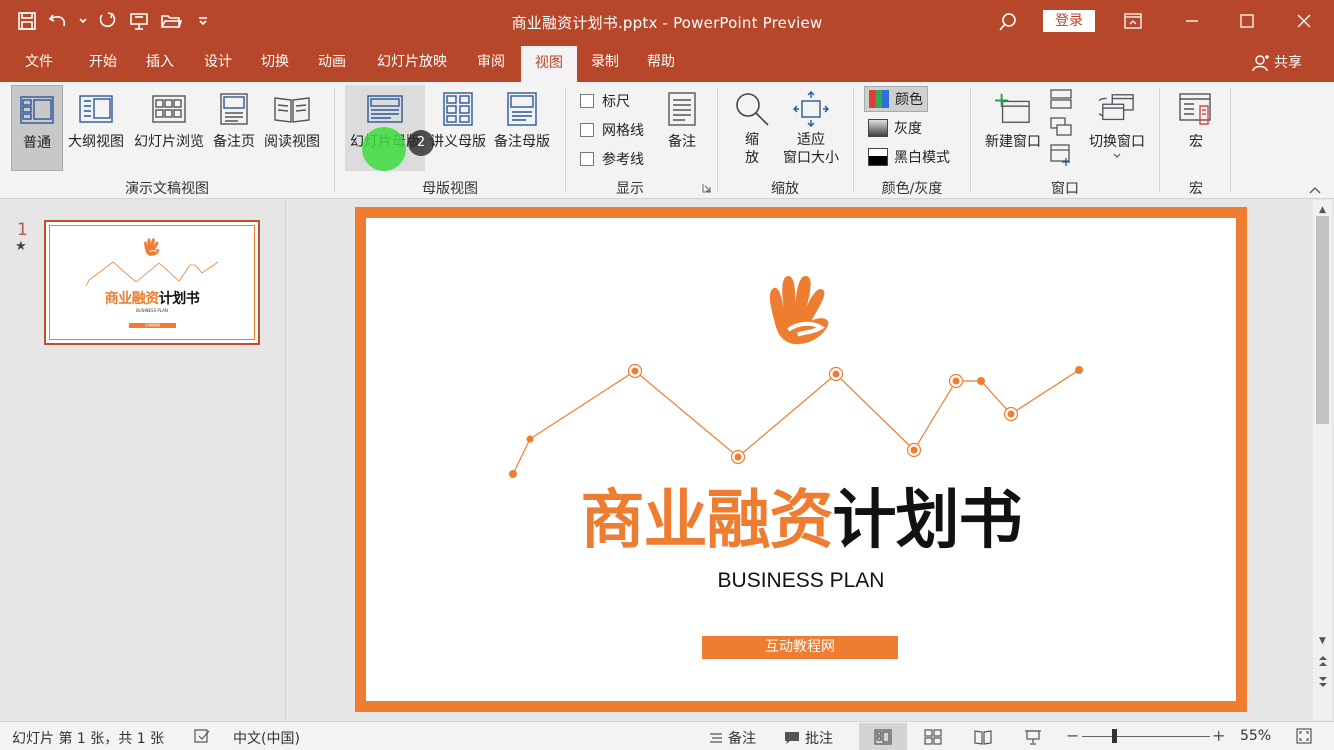 The height and width of the screenshot is (750, 1334). What do you see at coordinates (1133, 21) in the screenshot?
I see `ribbon-display-options-icon` at bounding box center [1133, 21].